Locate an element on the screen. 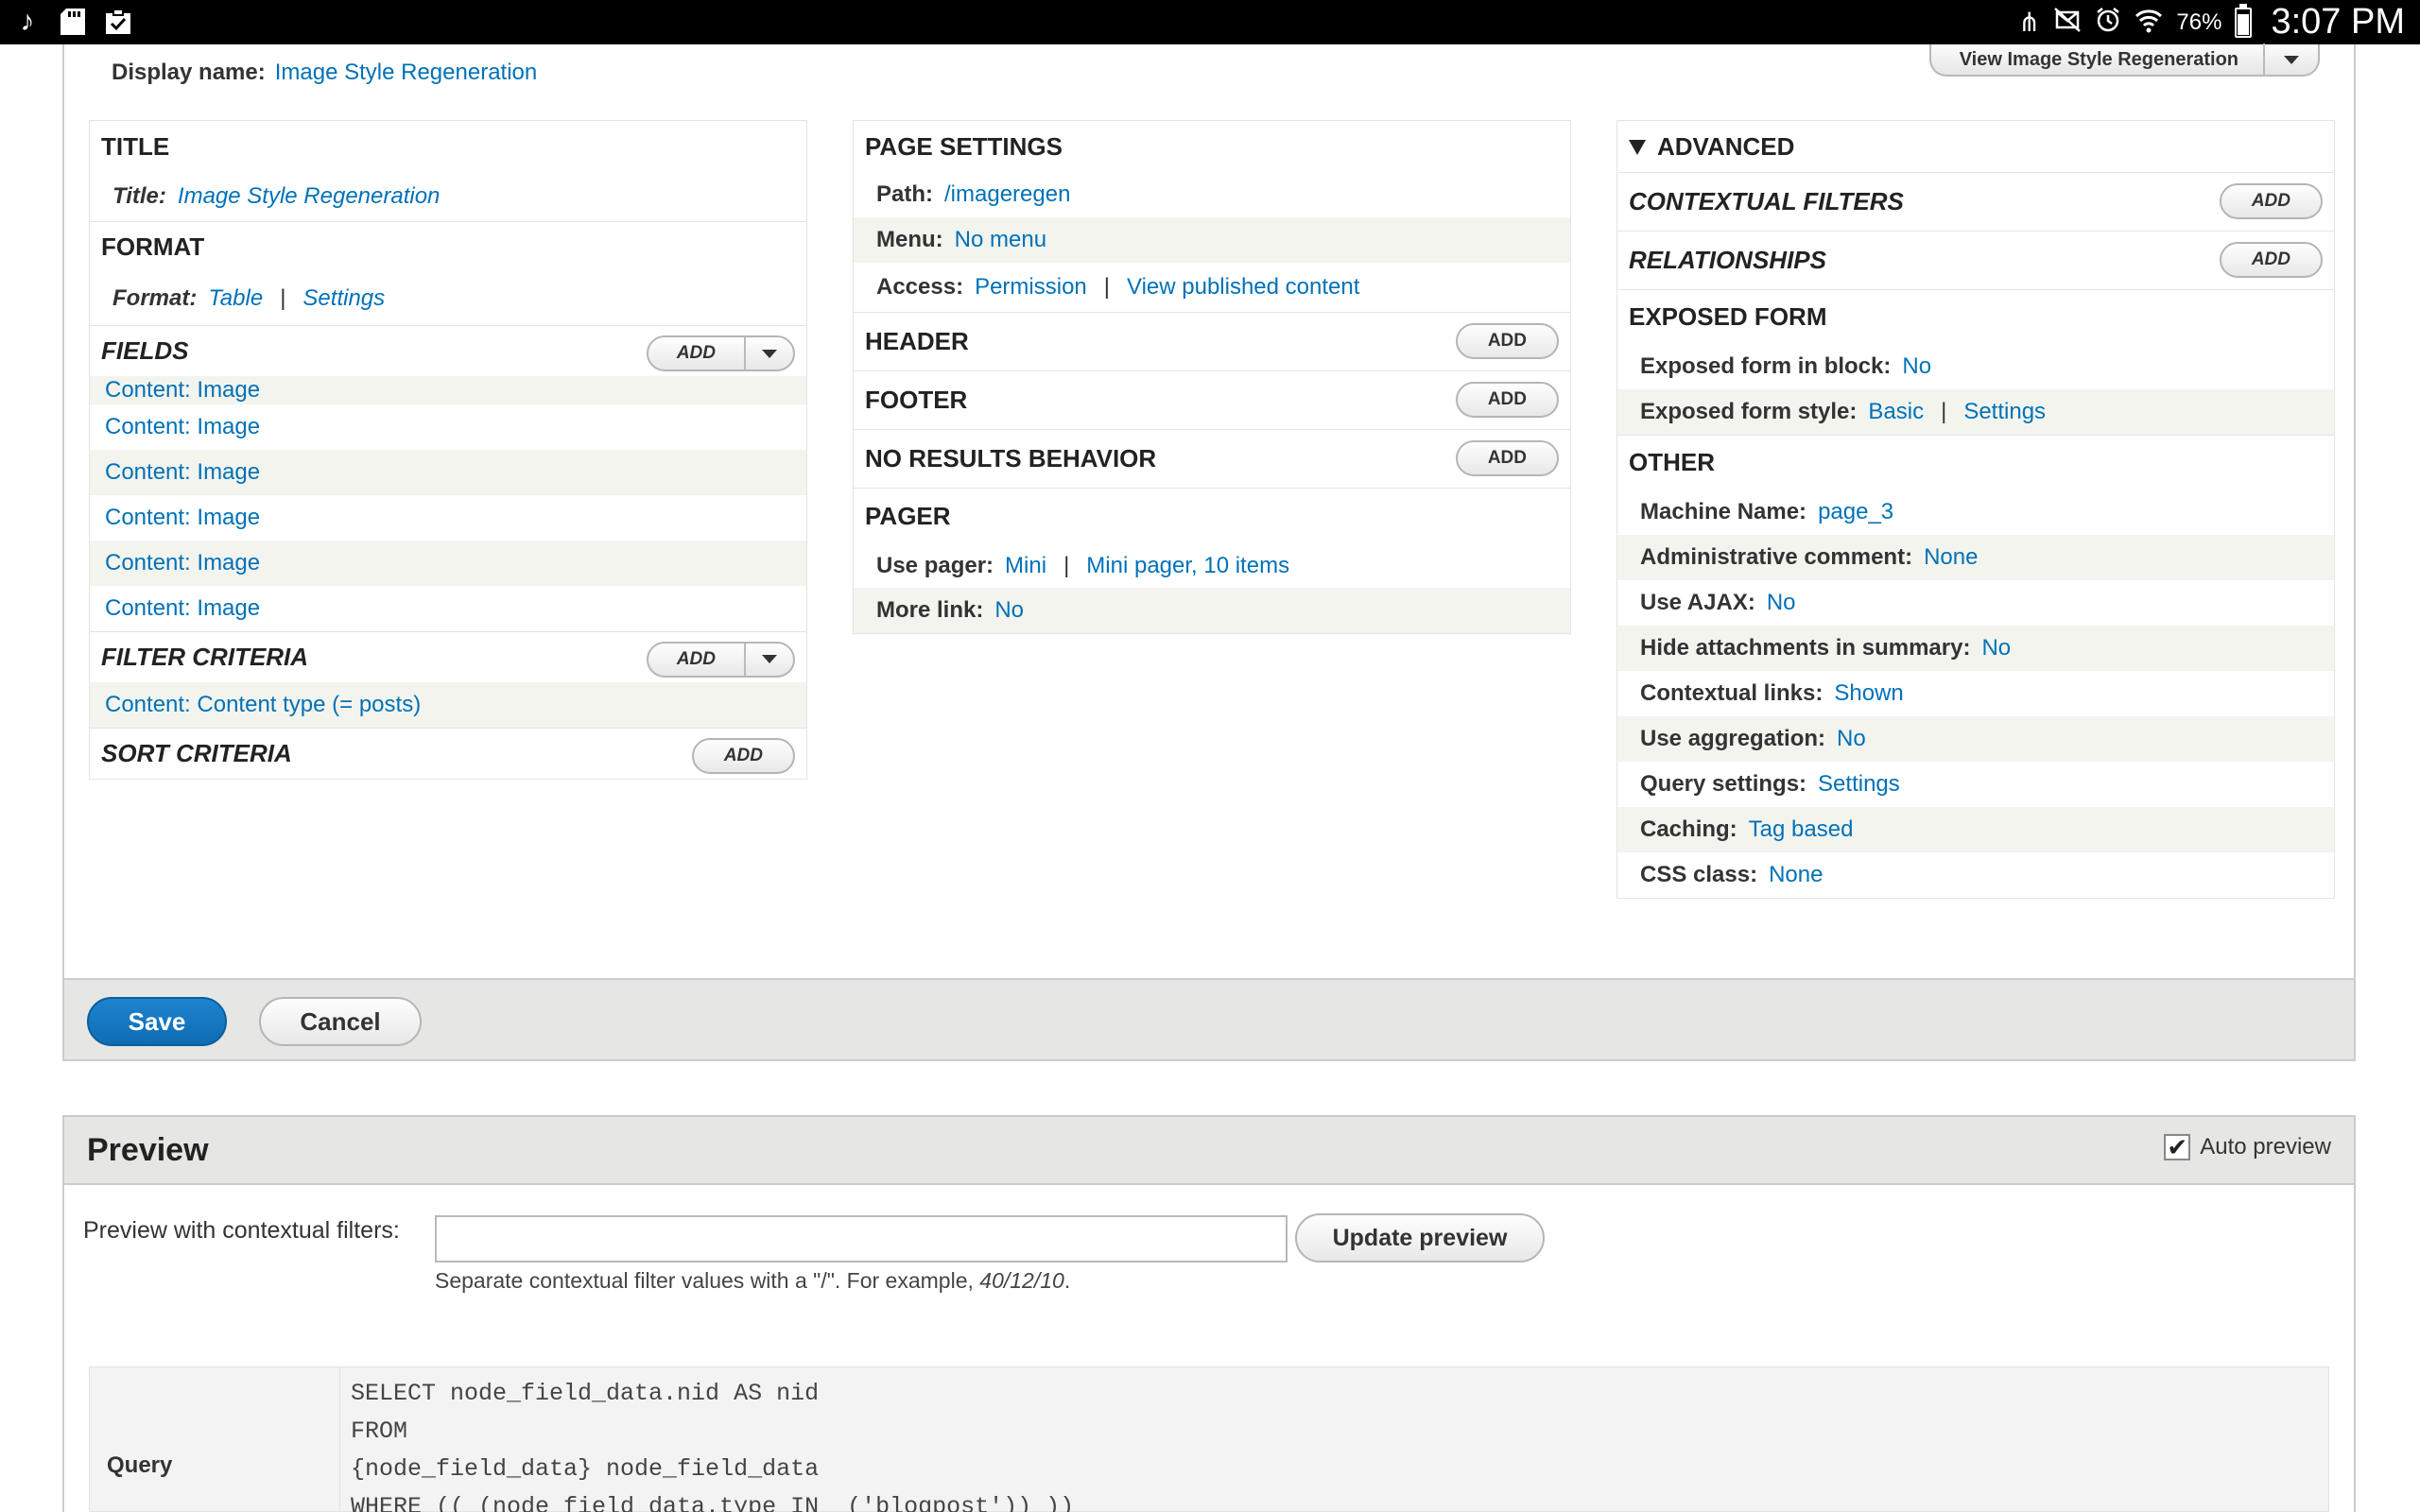  pager-options-link: Mini pager, 10 items is located at coordinates (1187, 566).